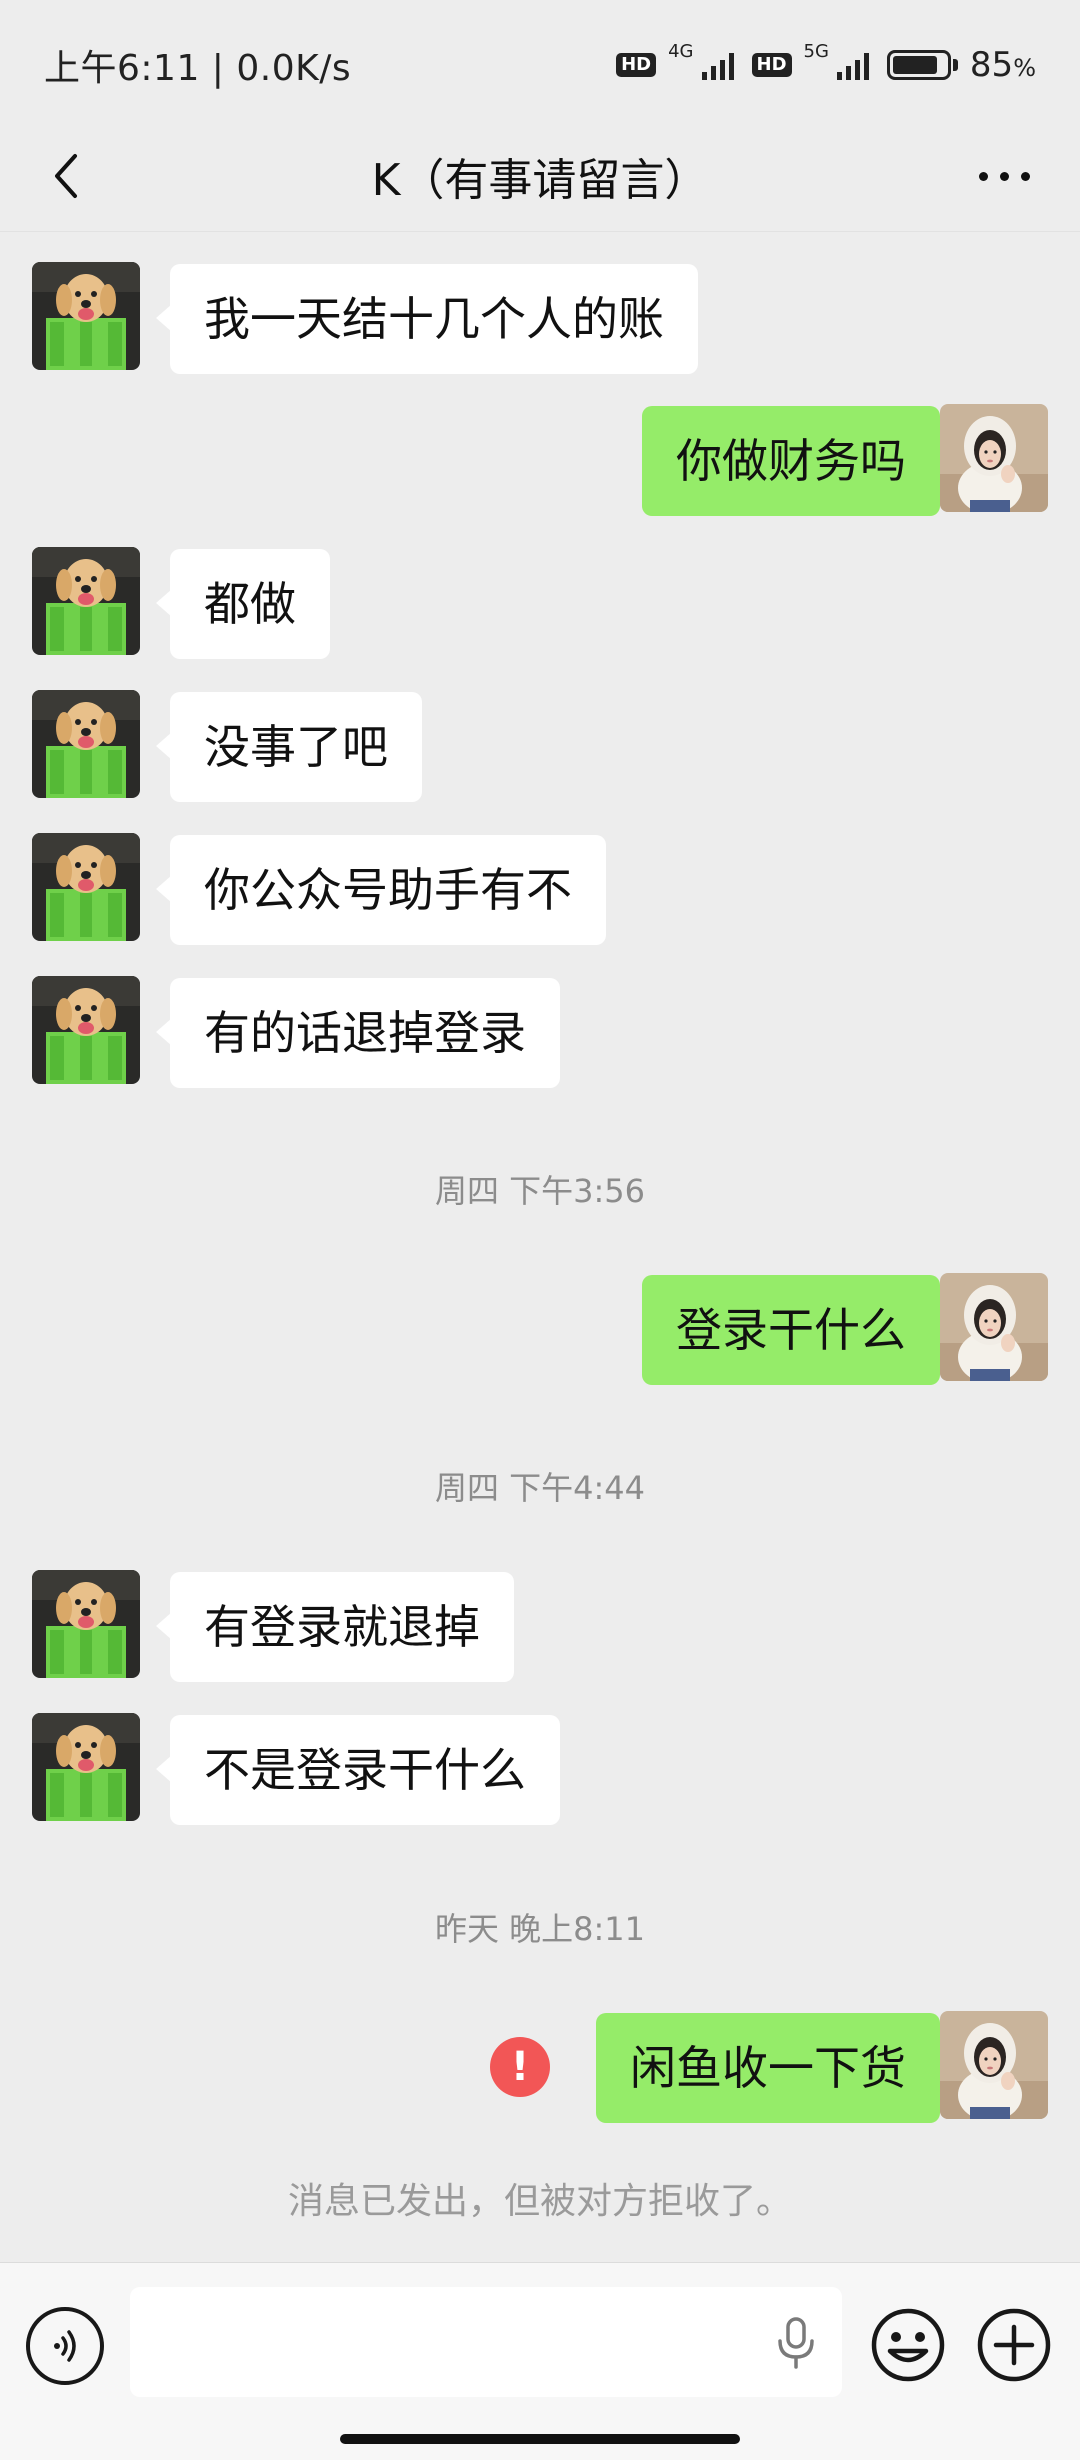  What do you see at coordinates (427, 319) in the screenshot?
I see `incoming-message-bubble: 我一天结十几个人的账` at bounding box center [427, 319].